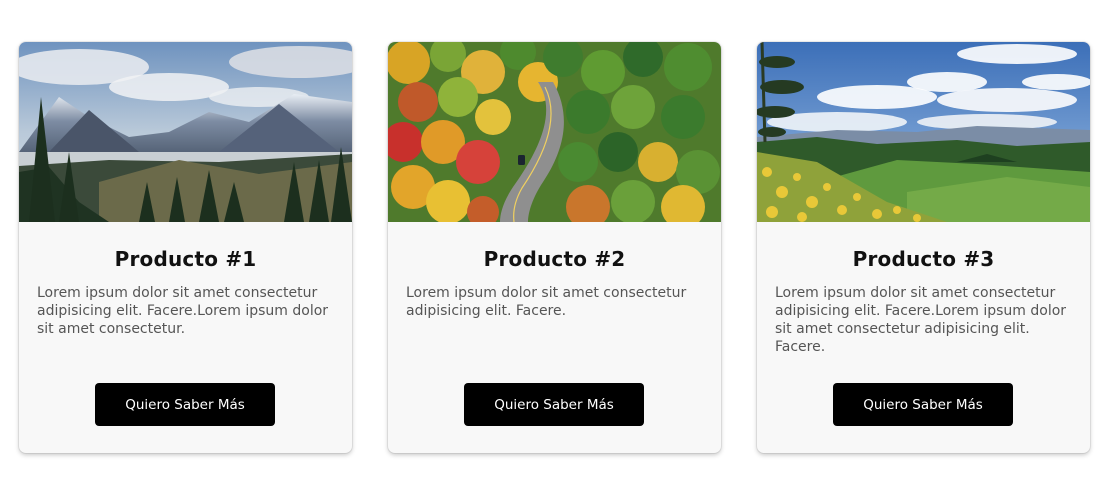 The image size is (1116, 477). Describe the element at coordinates (554, 259) in the screenshot. I see `product-title: Producto #2` at that location.